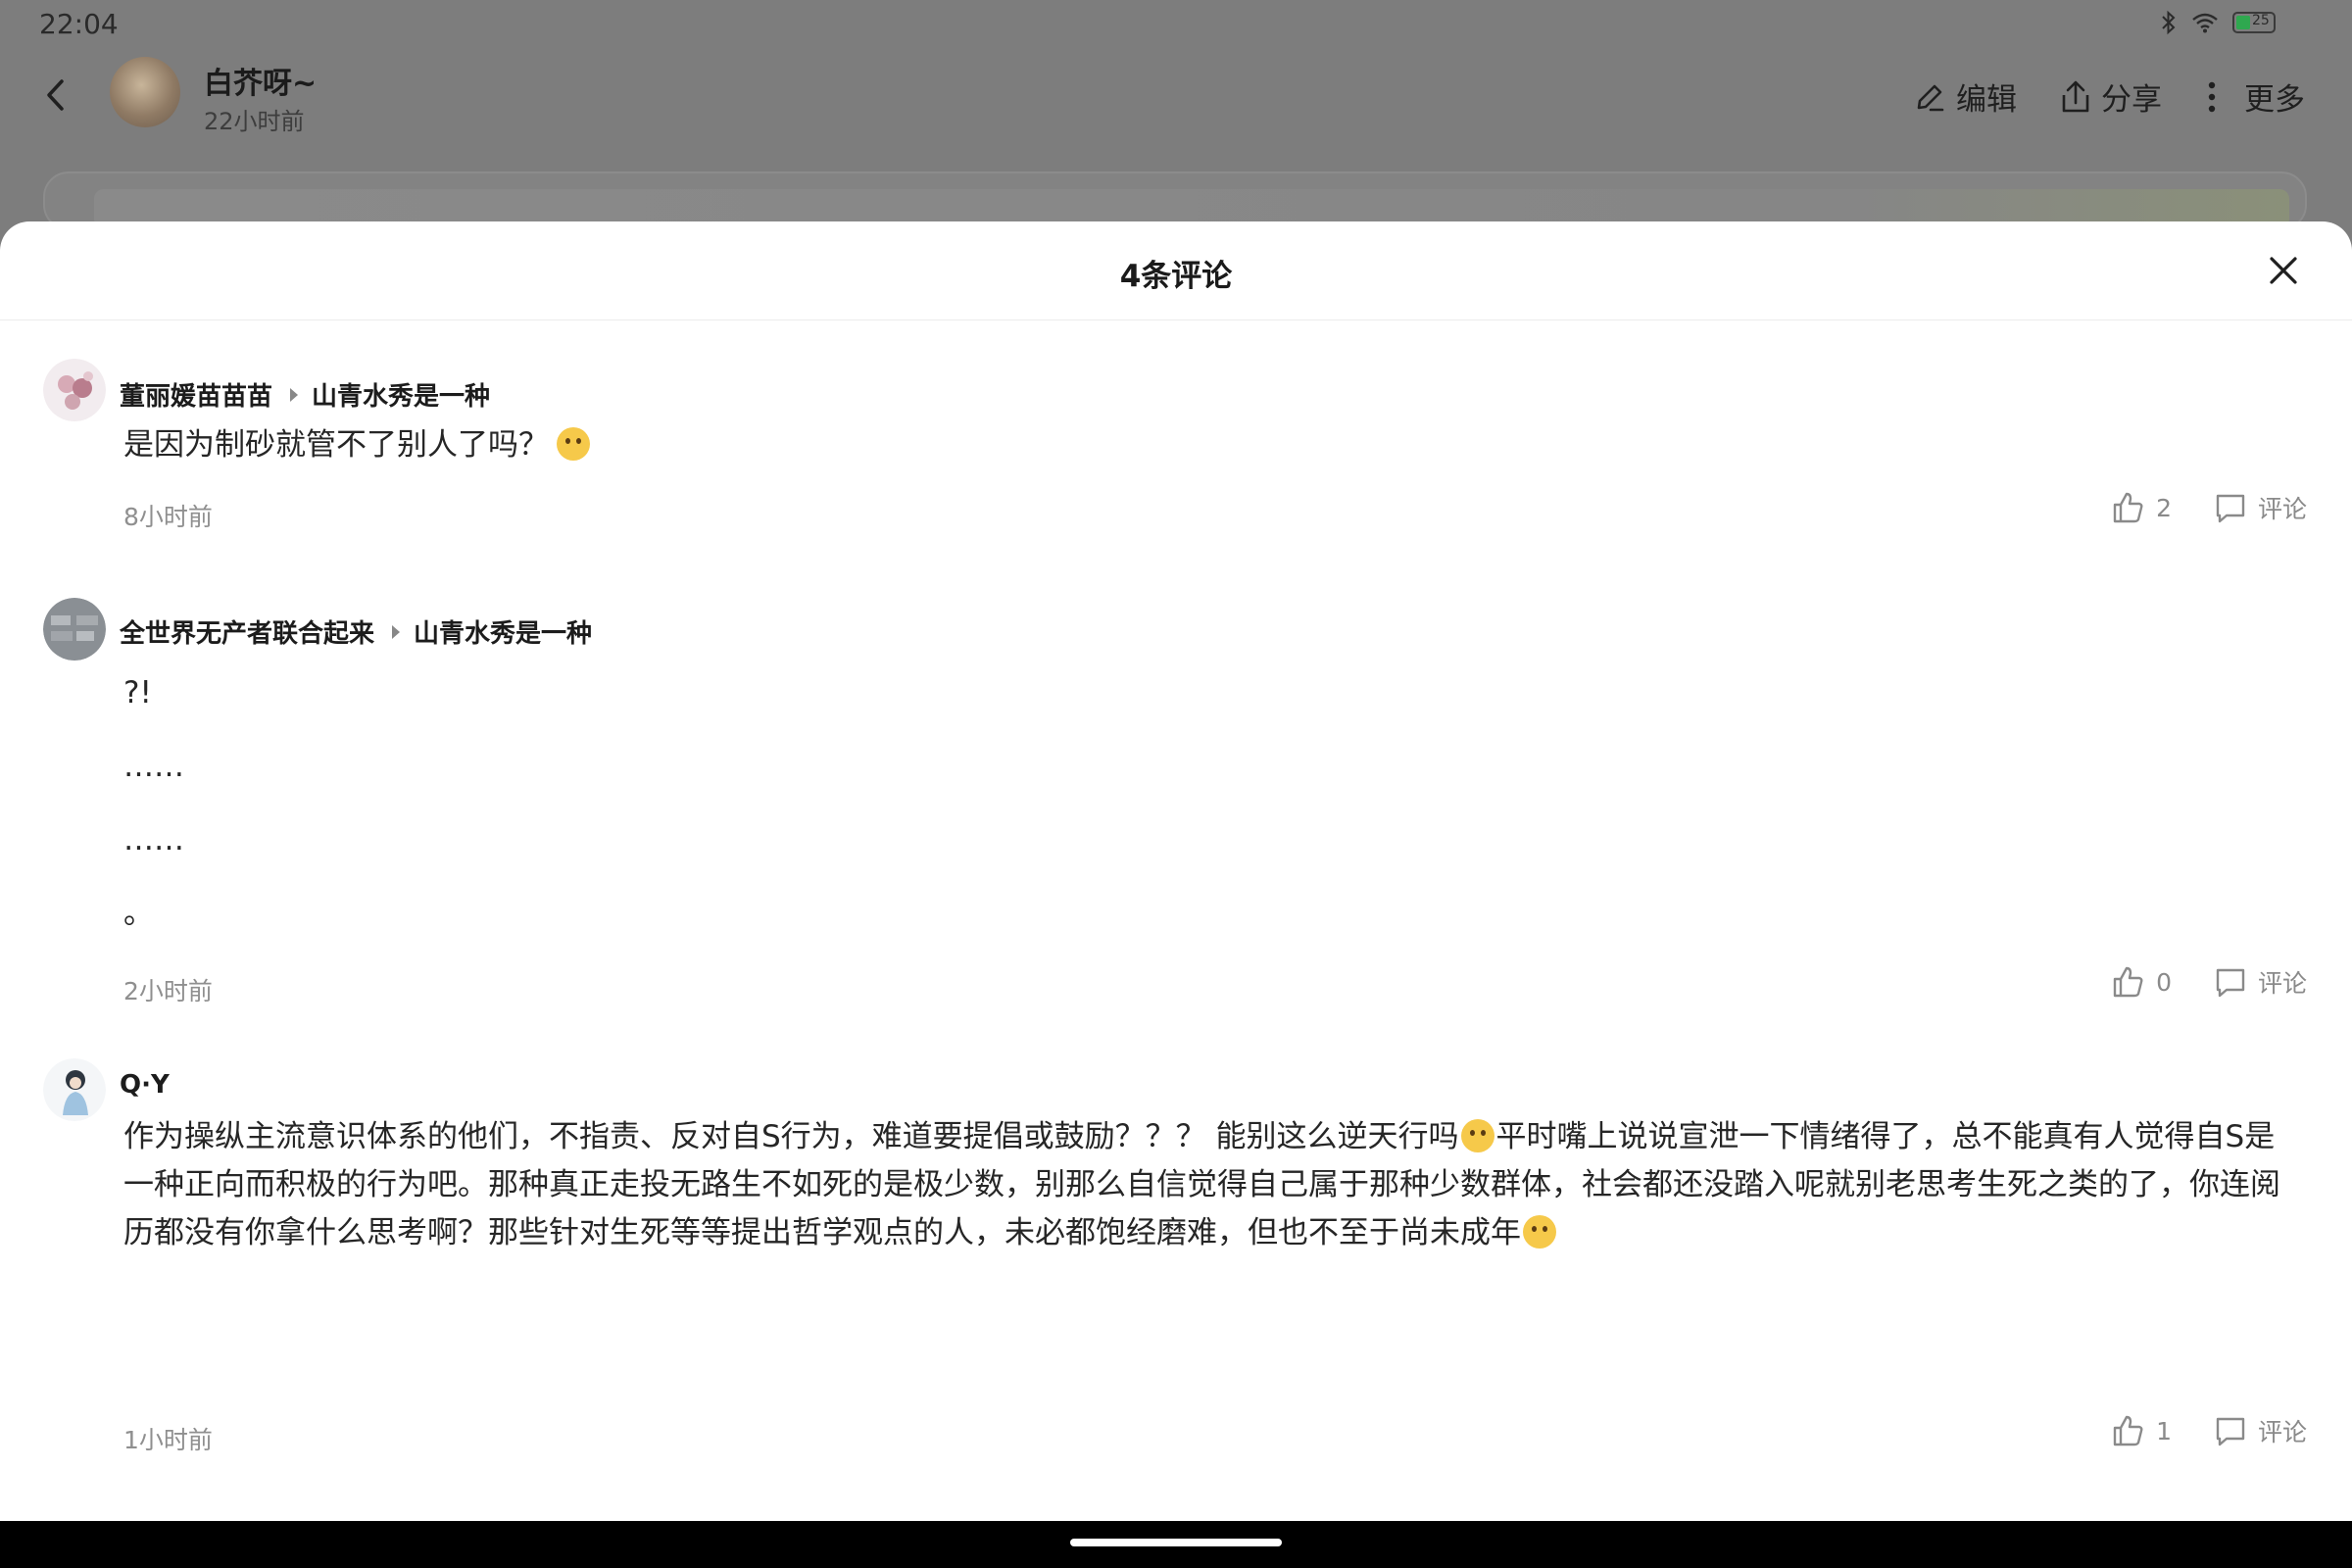  What do you see at coordinates (145, 92) in the screenshot?
I see `author-avatar` at bounding box center [145, 92].